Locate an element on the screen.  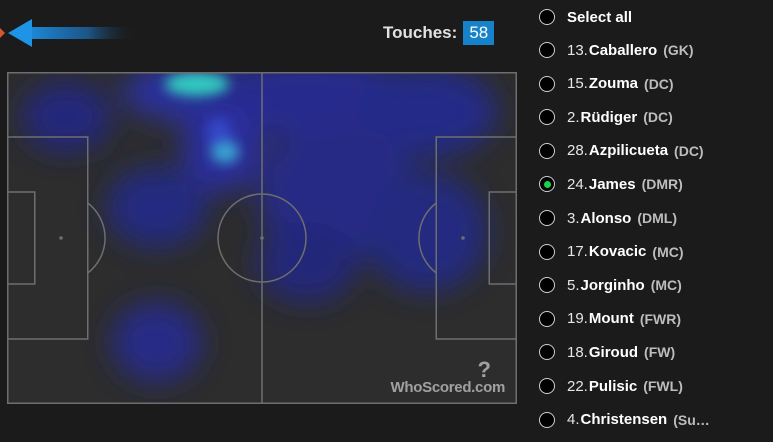
player-option: 5. Jorginho (MC) is located at coordinates (651, 285).